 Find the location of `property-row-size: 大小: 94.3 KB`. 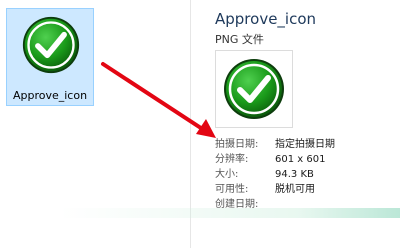

property-row-size: 大小: 94.3 KB is located at coordinates (305, 174).